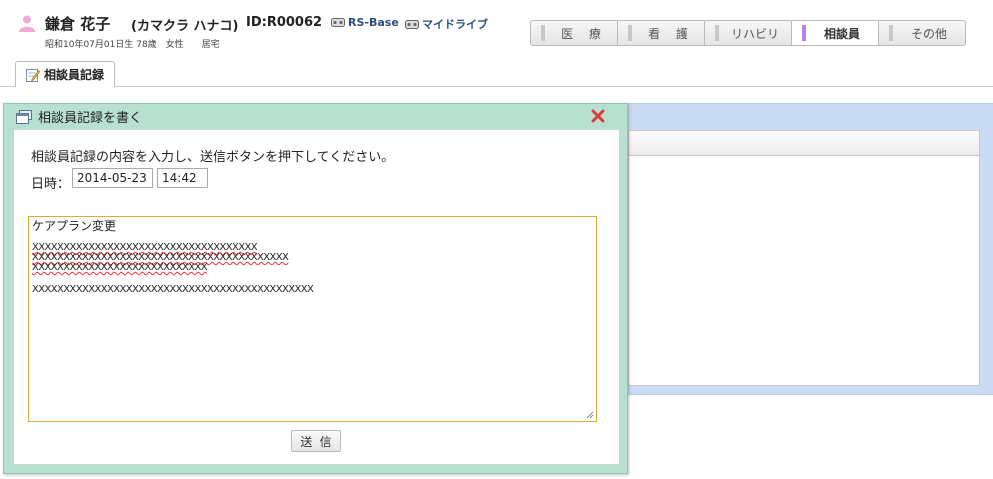 The width and height of the screenshot is (993, 479). What do you see at coordinates (455, 24) in the screenshot?
I see `my-drive-label: マイドライブ` at bounding box center [455, 24].